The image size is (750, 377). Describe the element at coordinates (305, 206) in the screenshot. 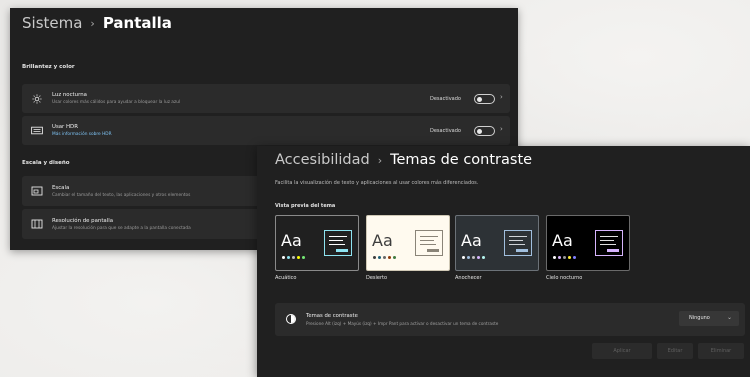

I see `preview-title: Vista previa del tema` at that location.